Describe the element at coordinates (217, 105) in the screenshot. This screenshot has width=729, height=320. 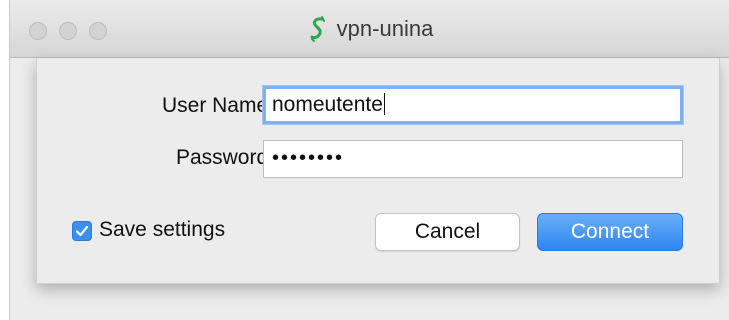
I see `username-label: User Name:` at that location.